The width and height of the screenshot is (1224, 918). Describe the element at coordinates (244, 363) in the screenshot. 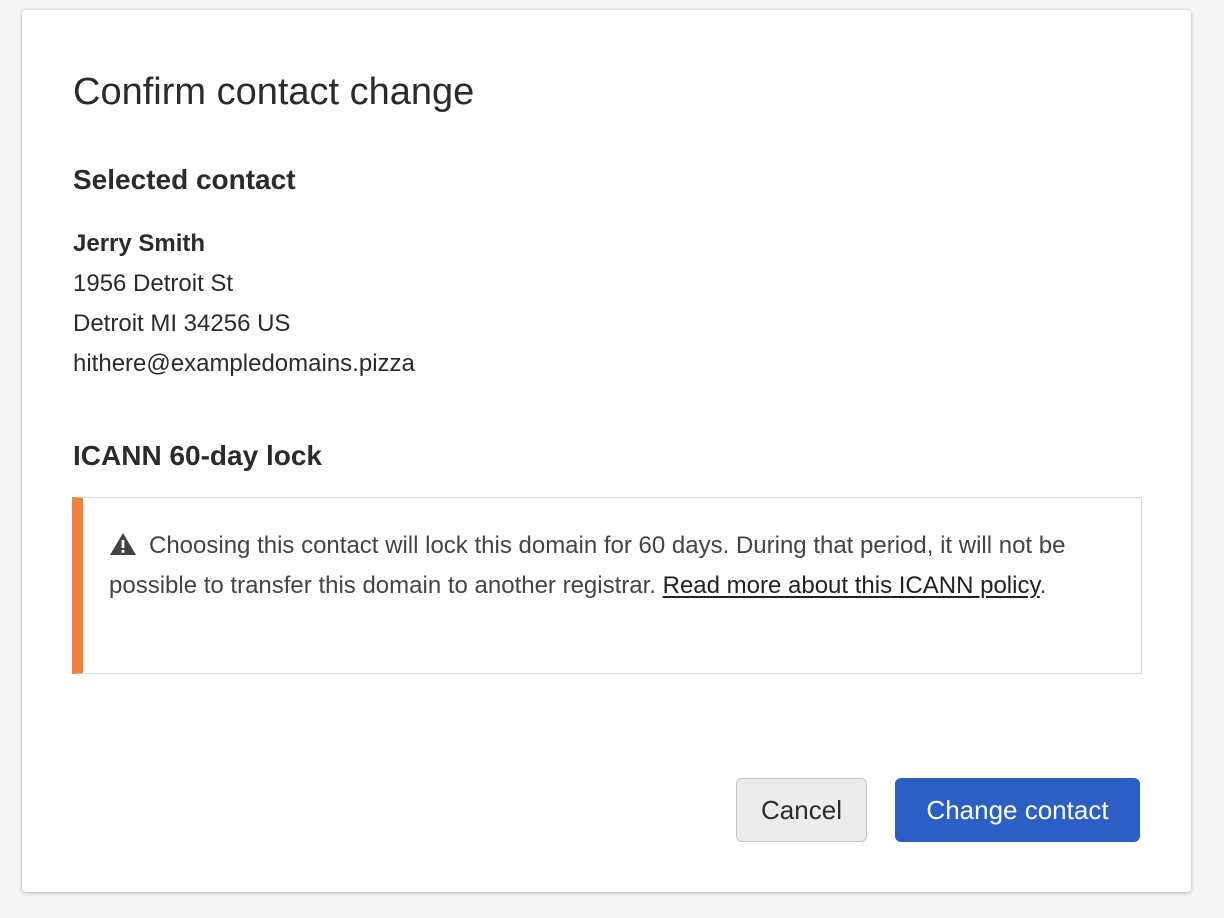

I see `contact-email: hithere@exampledomains.pizza` at that location.